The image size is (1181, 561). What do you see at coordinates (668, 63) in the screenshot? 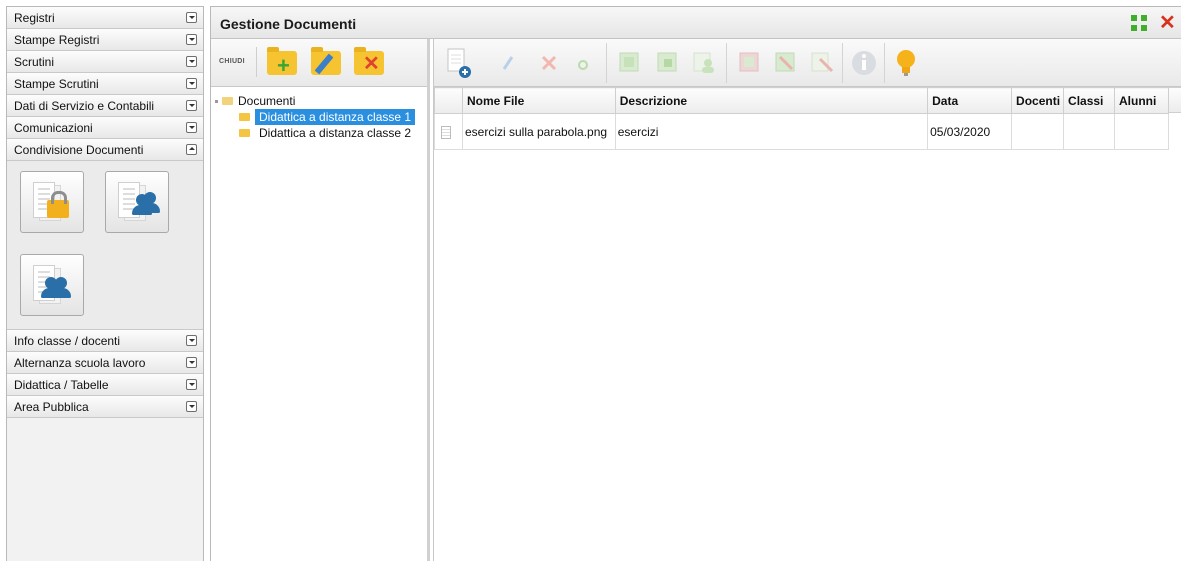
I see `share-docenti-icon` at bounding box center [668, 63].